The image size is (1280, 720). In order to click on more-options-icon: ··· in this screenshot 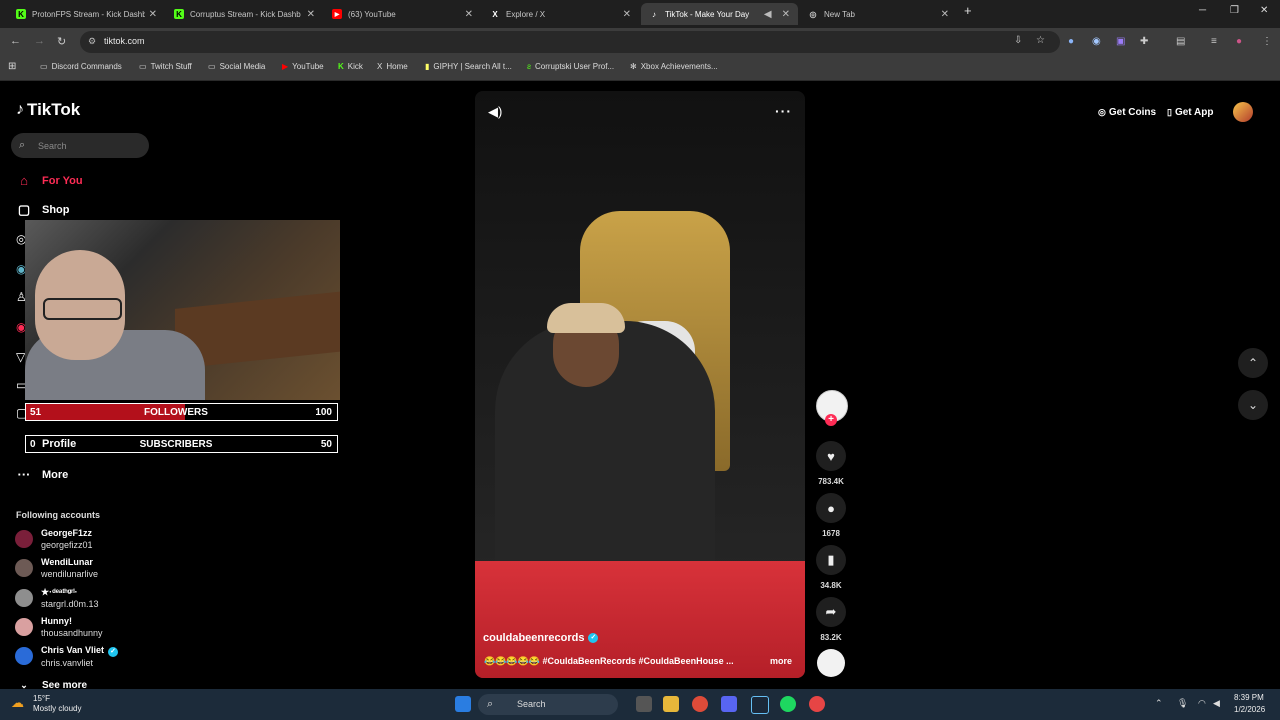, I will do `click(783, 111)`.